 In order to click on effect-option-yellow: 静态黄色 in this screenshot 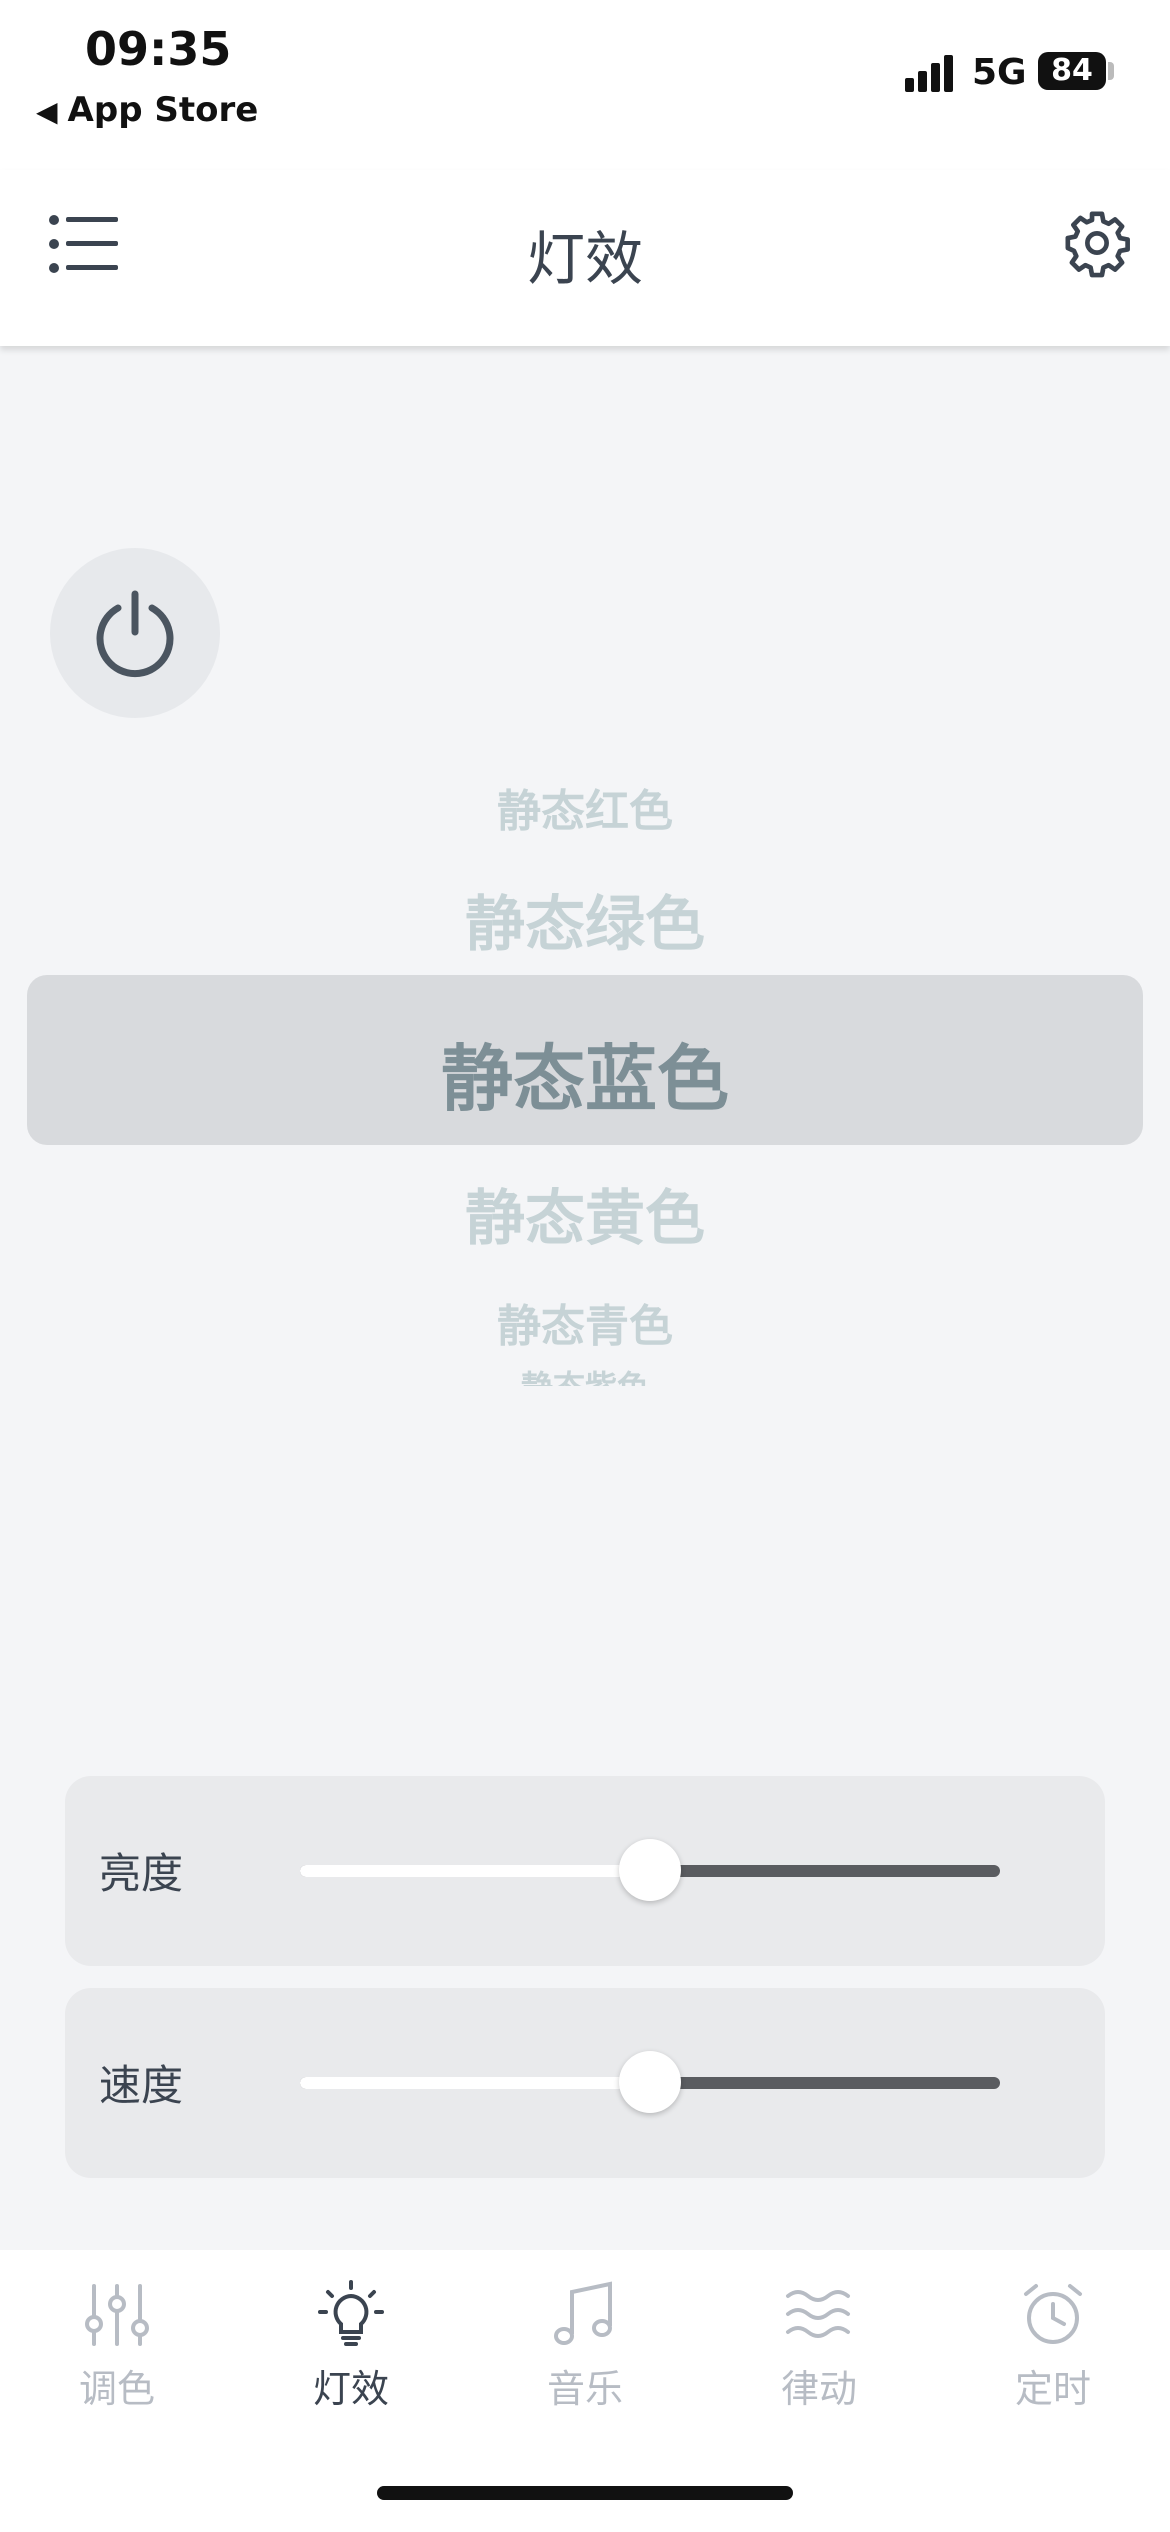, I will do `click(585, 1213)`.